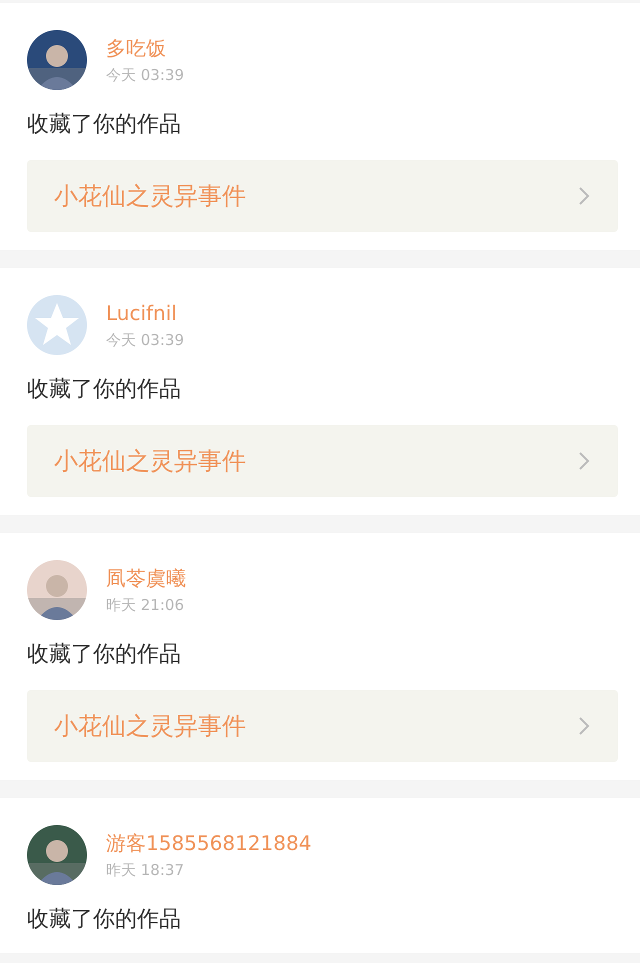  Describe the element at coordinates (145, 48) in the screenshot. I see `user-name: 多吃饭` at that location.